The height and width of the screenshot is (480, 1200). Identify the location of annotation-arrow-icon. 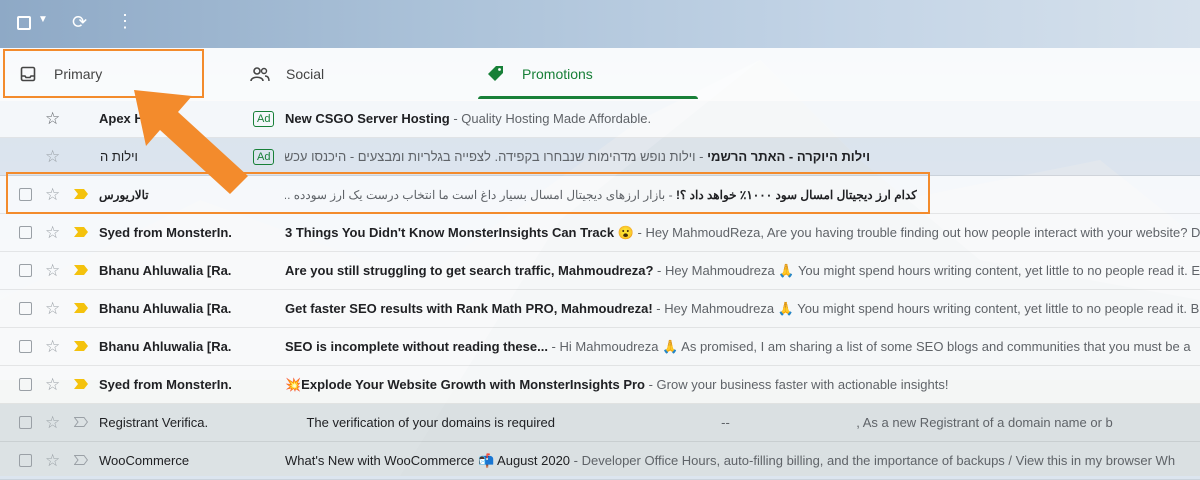
(191, 142).